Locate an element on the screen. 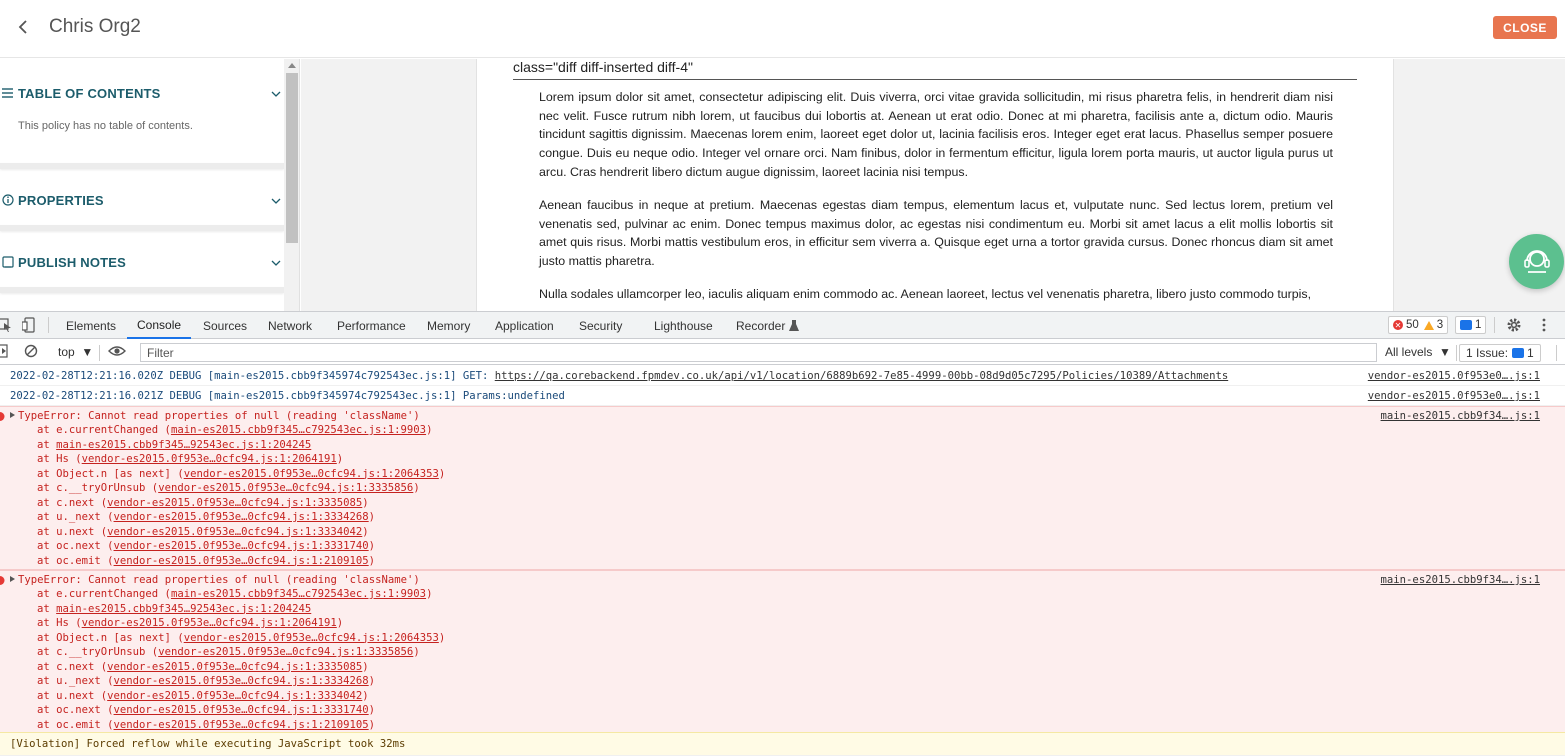  context-select: top ▼ is located at coordinates (75, 352).